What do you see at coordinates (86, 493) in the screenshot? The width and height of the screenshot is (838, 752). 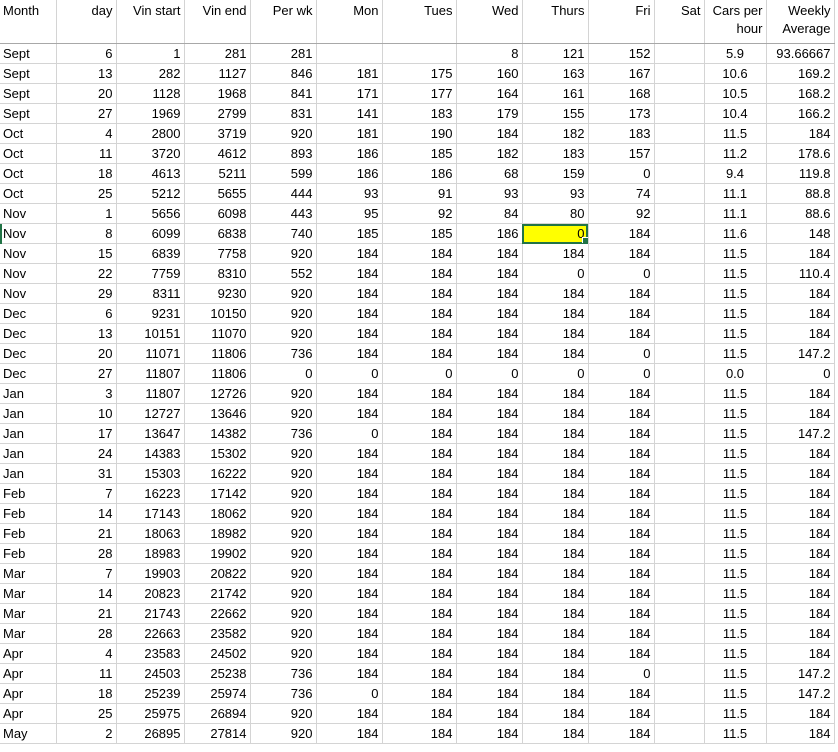 I see `cell-day: 7` at bounding box center [86, 493].